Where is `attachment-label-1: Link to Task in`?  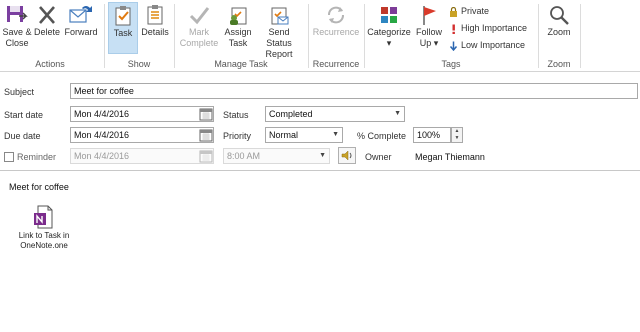
attachment-label-1: Link to Task in is located at coordinates (44, 235).